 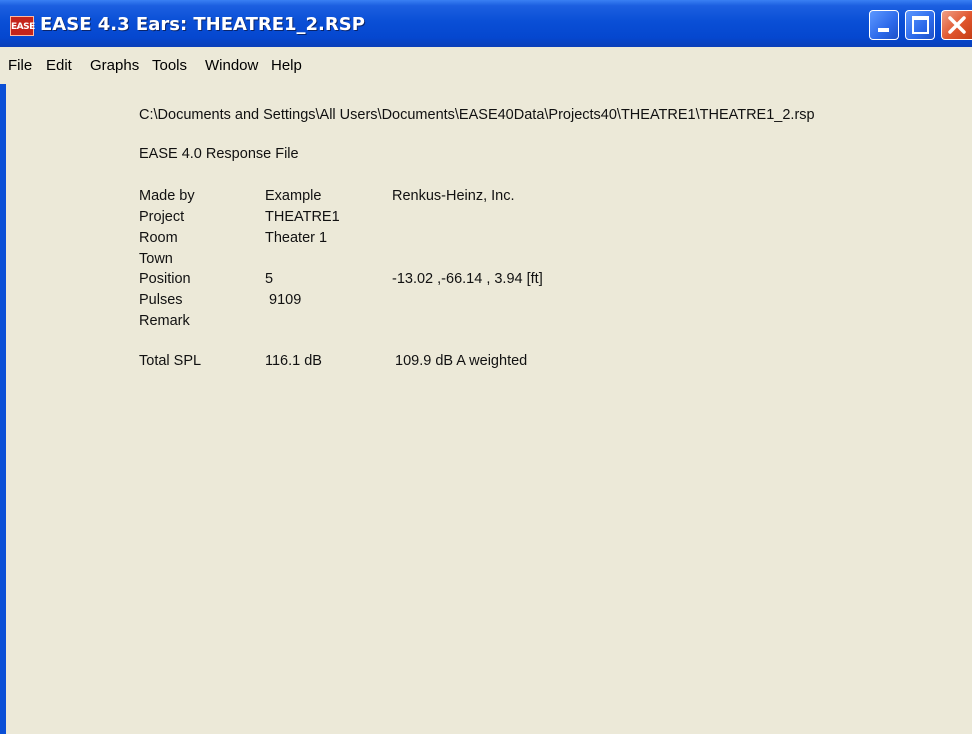 What do you see at coordinates (883, 30) in the screenshot?
I see `minimize-icon` at bounding box center [883, 30].